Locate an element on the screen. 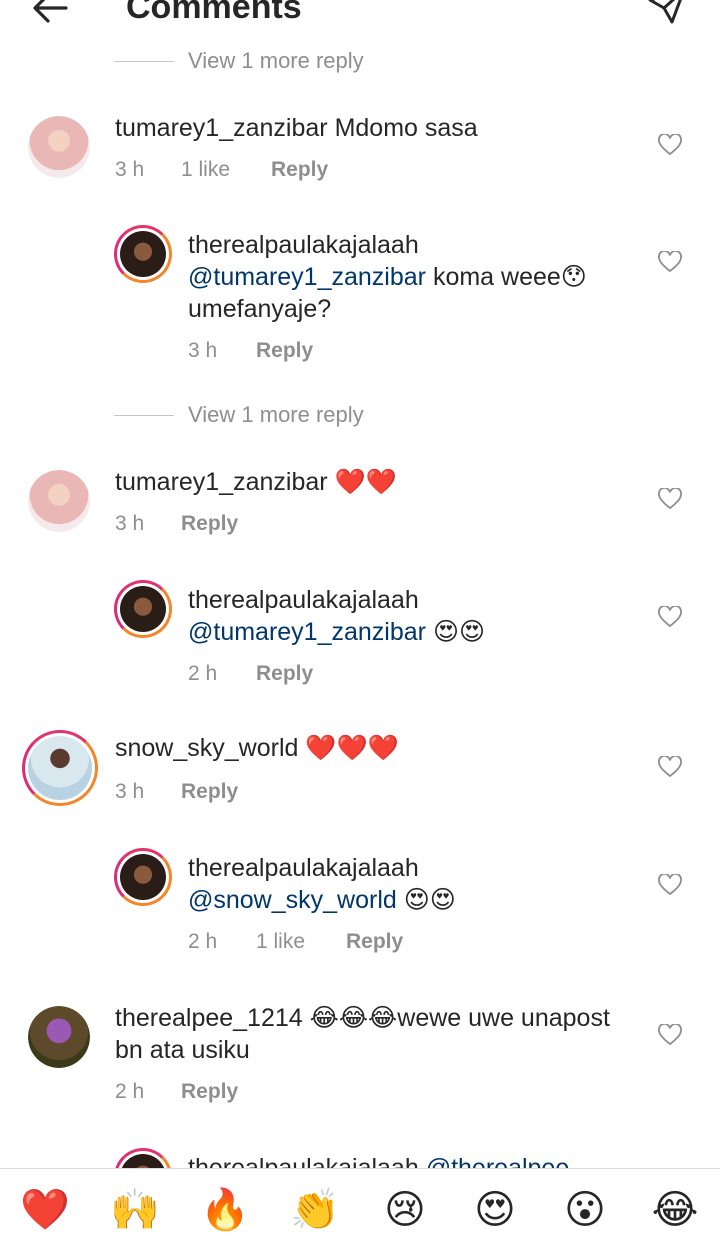  mention-link: @therealpee is located at coordinates (498, 1161).